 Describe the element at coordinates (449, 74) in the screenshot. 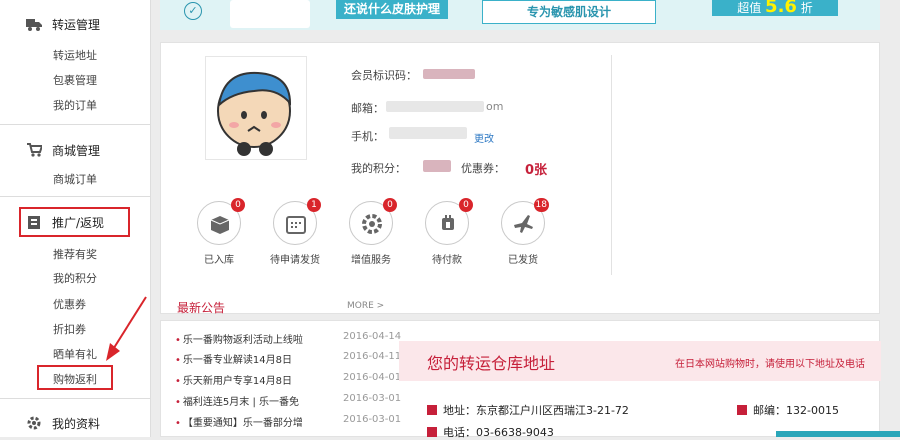

I see `member-id-value` at that location.